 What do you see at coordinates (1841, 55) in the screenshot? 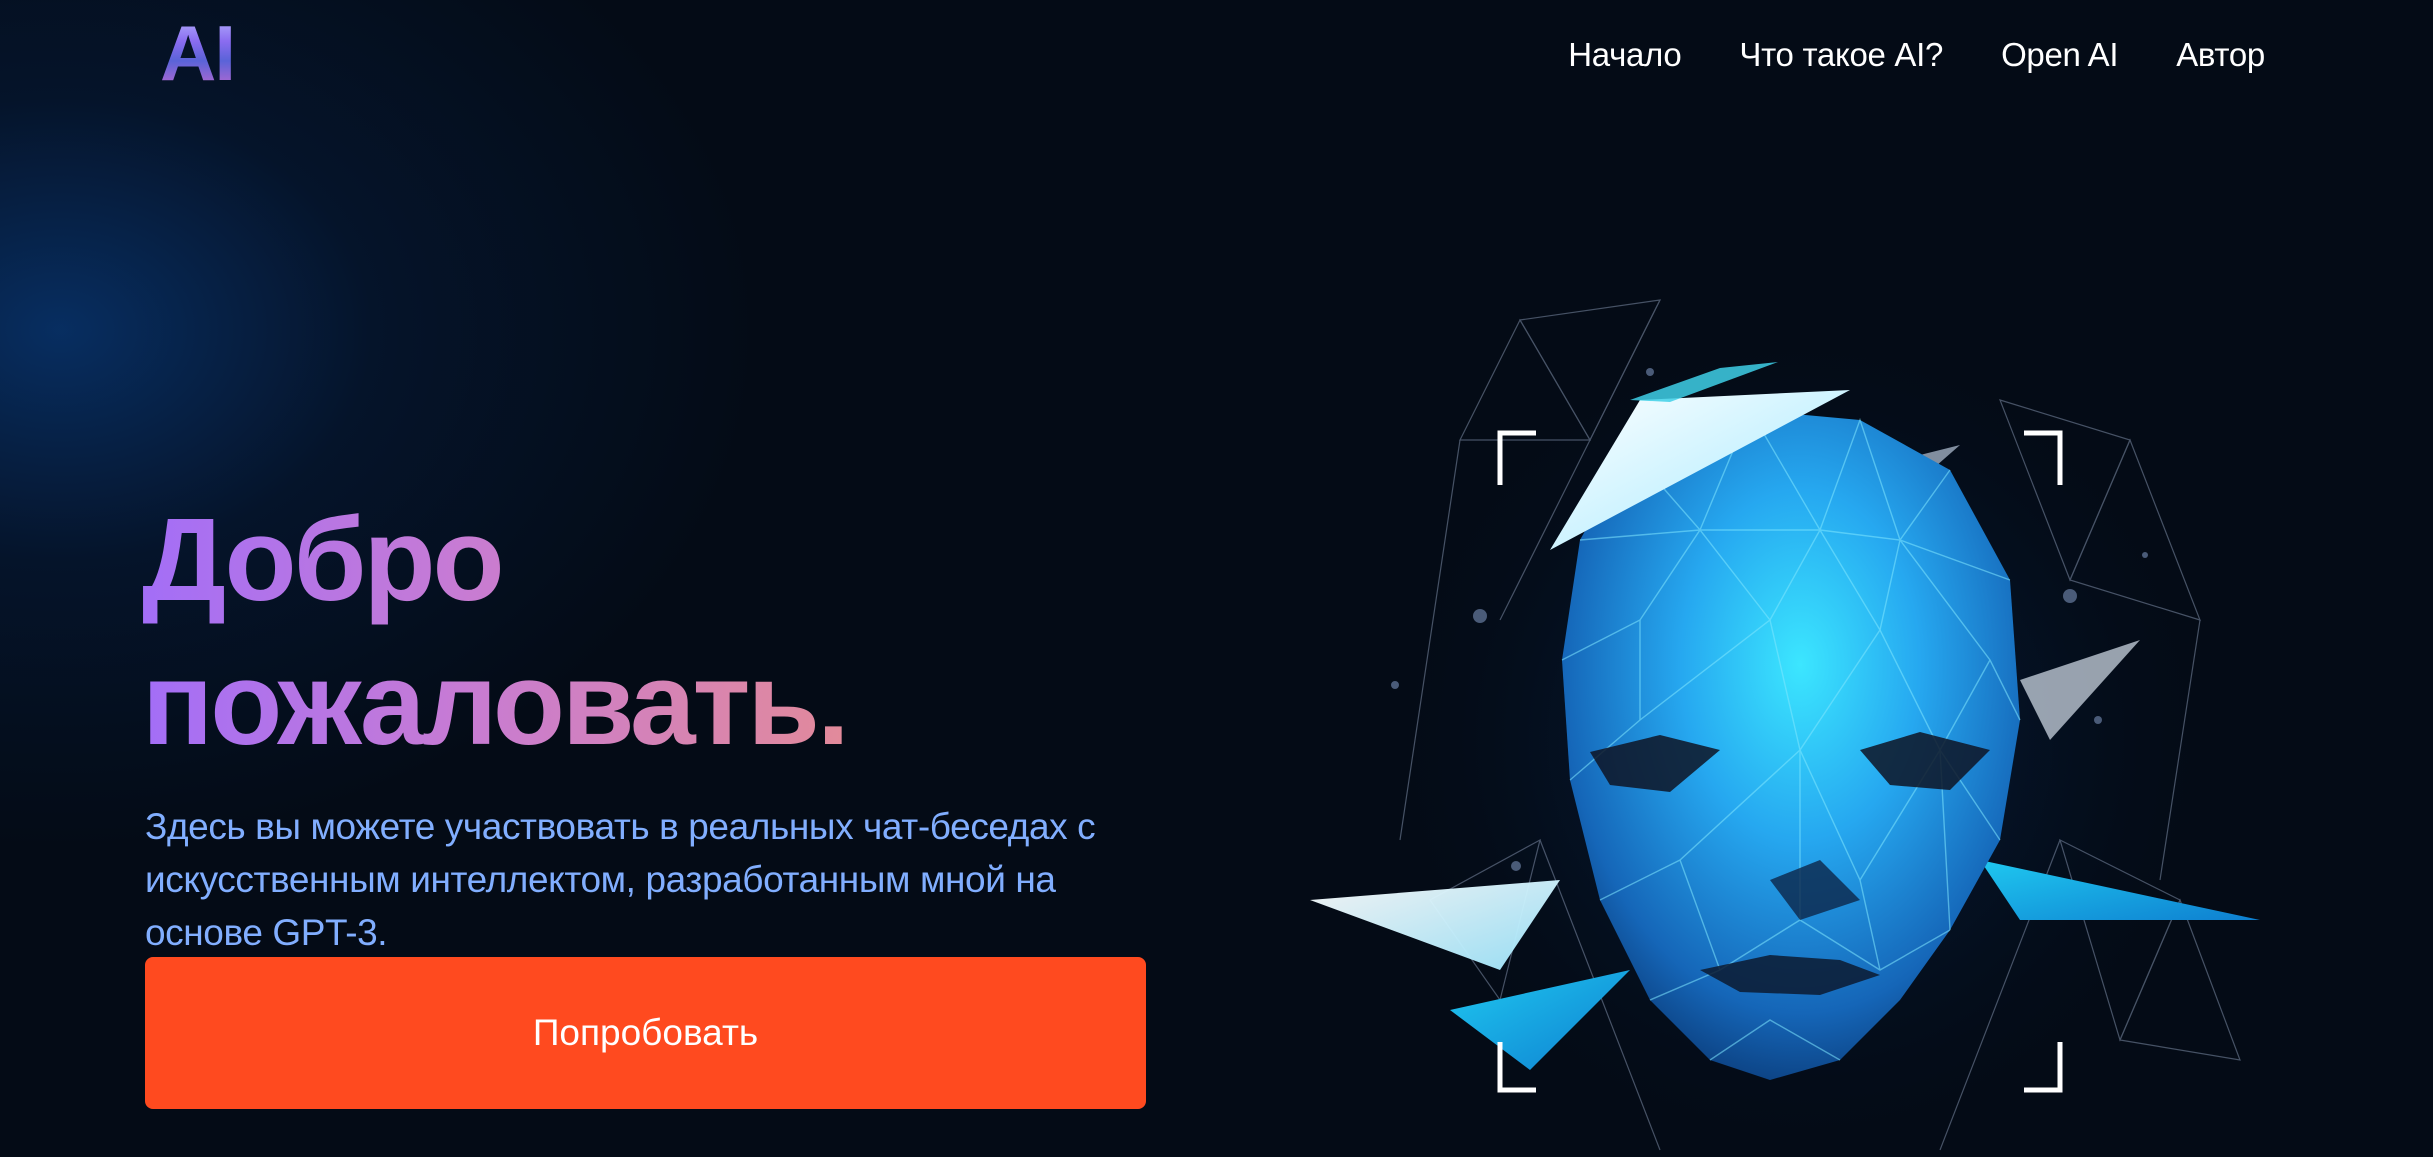
I see `nav-link-what-is-ai: Что такое AI?` at bounding box center [1841, 55].